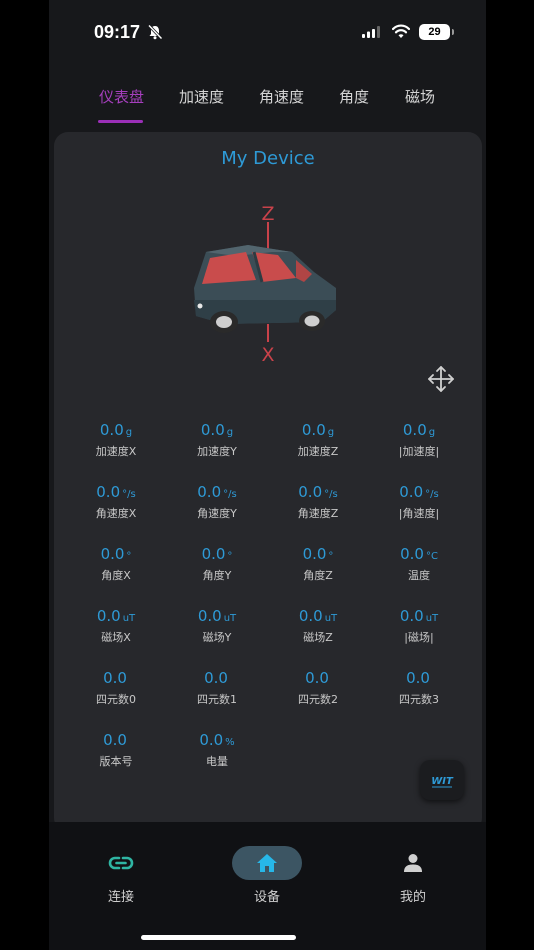 The width and height of the screenshot is (534, 950). Describe the element at coordinates (121, 863) in the screenshot. I see `link-icon` at that location.